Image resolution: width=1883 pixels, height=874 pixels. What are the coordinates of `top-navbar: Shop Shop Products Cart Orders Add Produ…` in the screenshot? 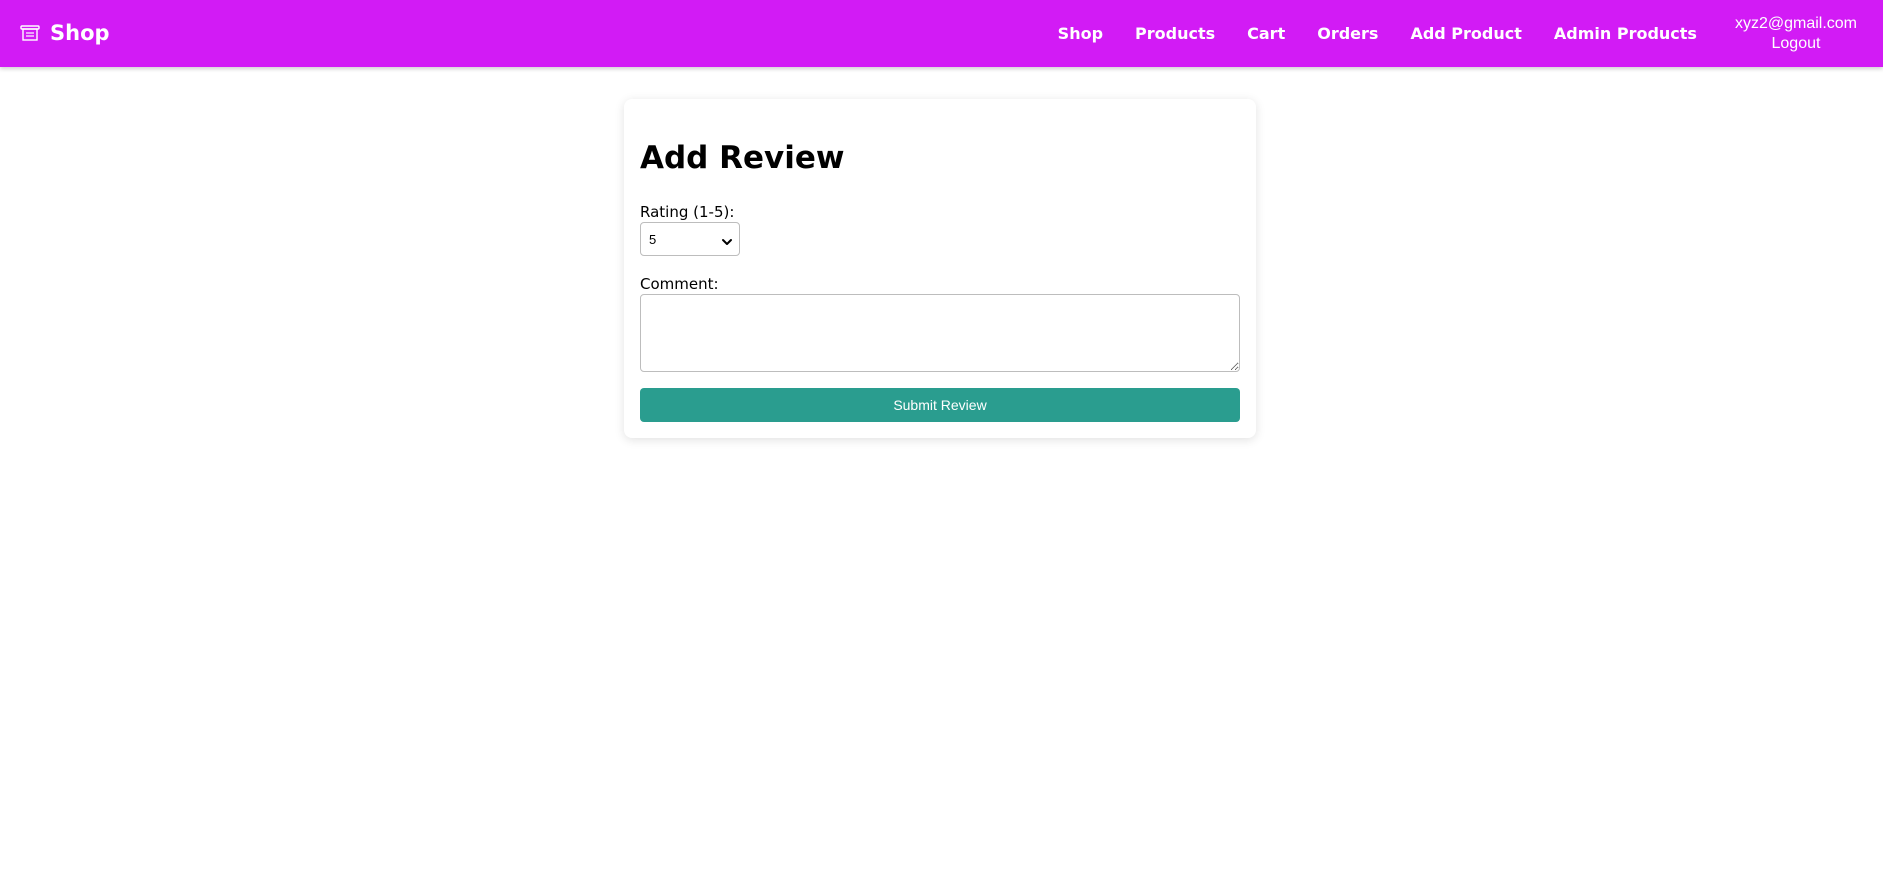 It's located at (941, 33).